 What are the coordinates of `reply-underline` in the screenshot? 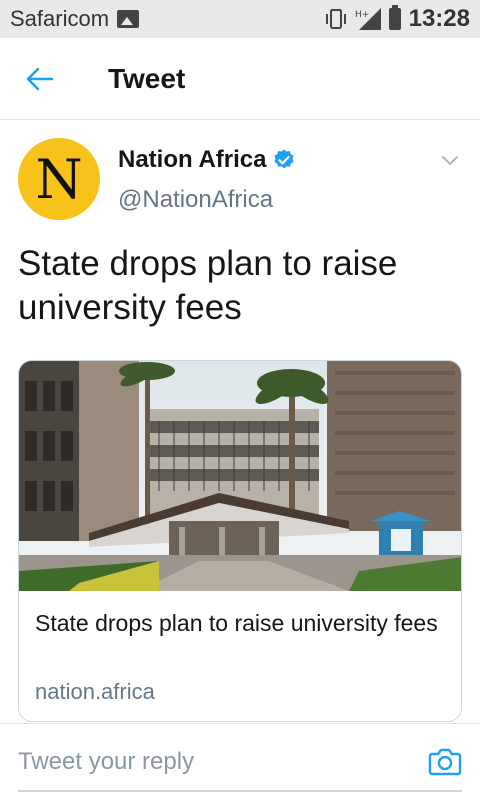 It's located at (240, 791).